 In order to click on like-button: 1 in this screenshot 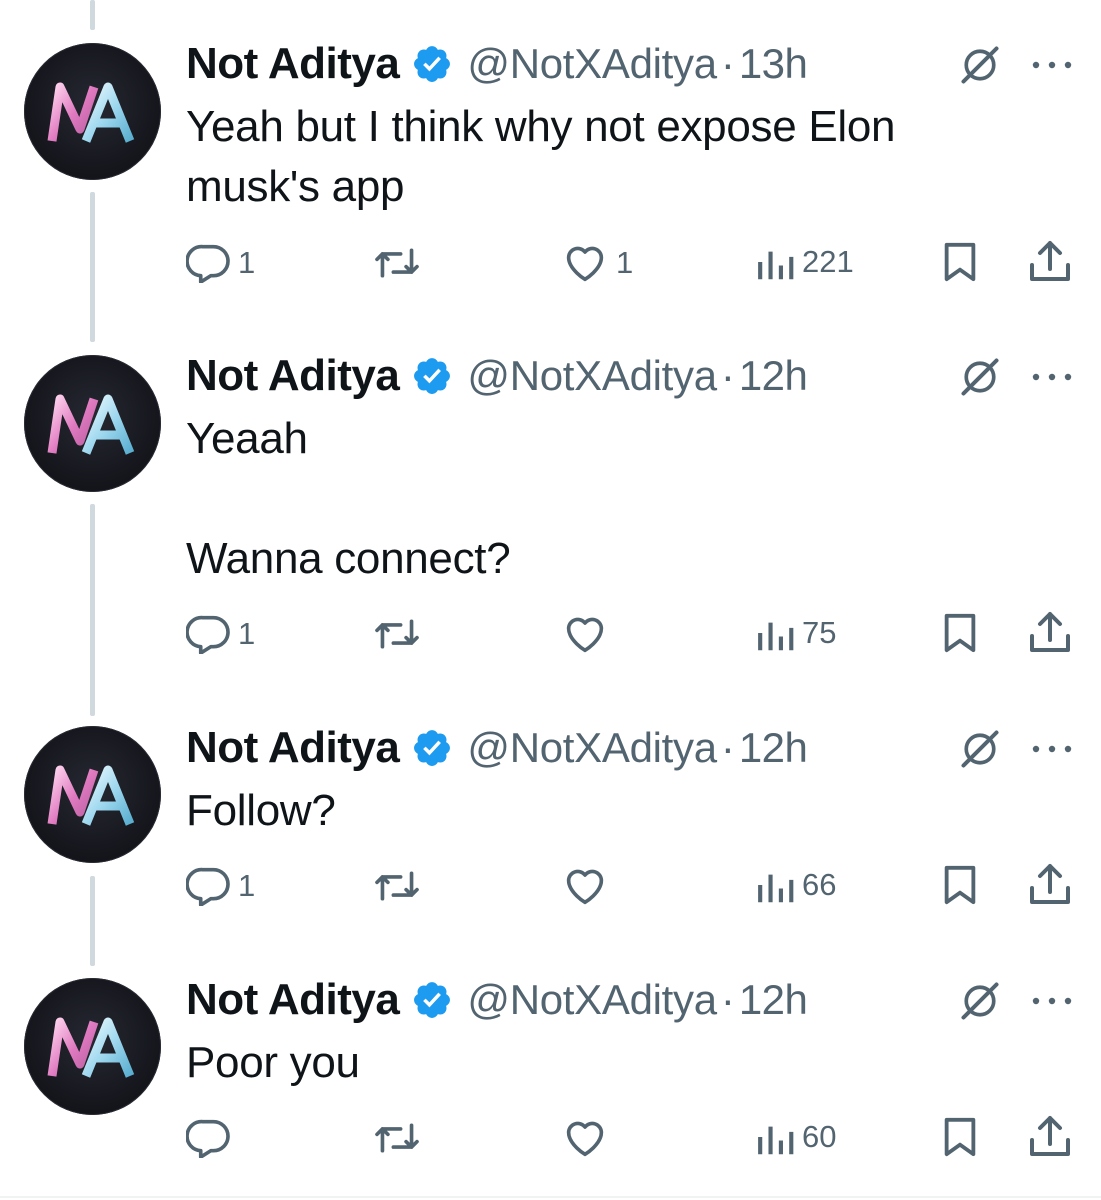, I will do `click(597, 263)`.